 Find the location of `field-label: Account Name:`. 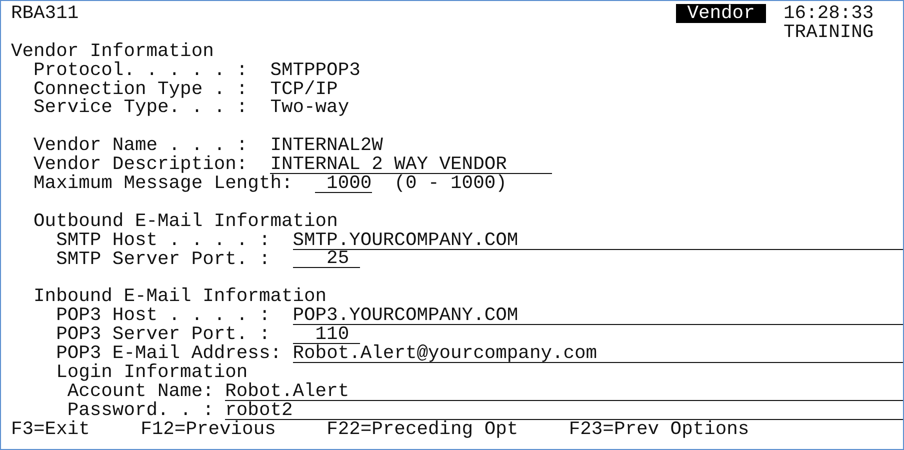

field-label: Account Name: is located at coordinates (140, 391).